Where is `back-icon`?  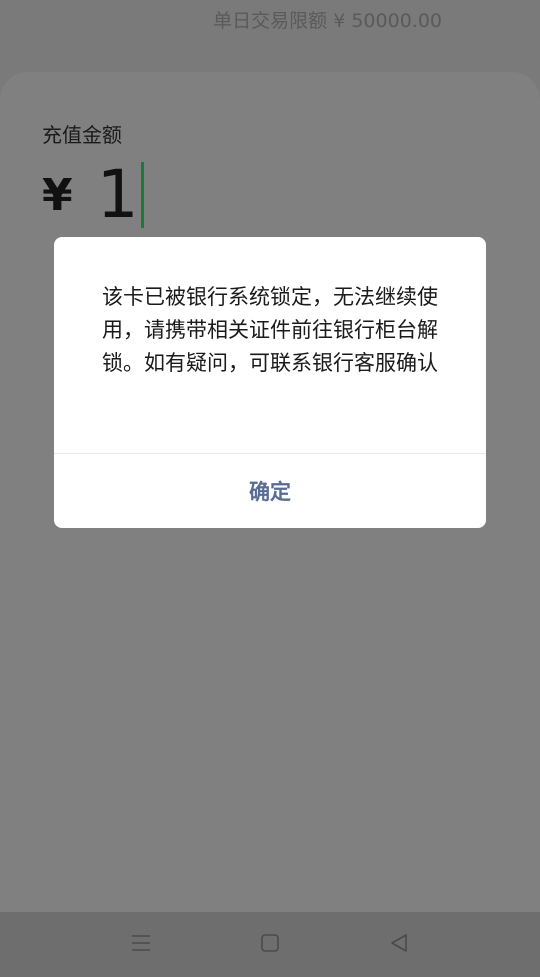 back-icon is located at coordinates (399, 945).